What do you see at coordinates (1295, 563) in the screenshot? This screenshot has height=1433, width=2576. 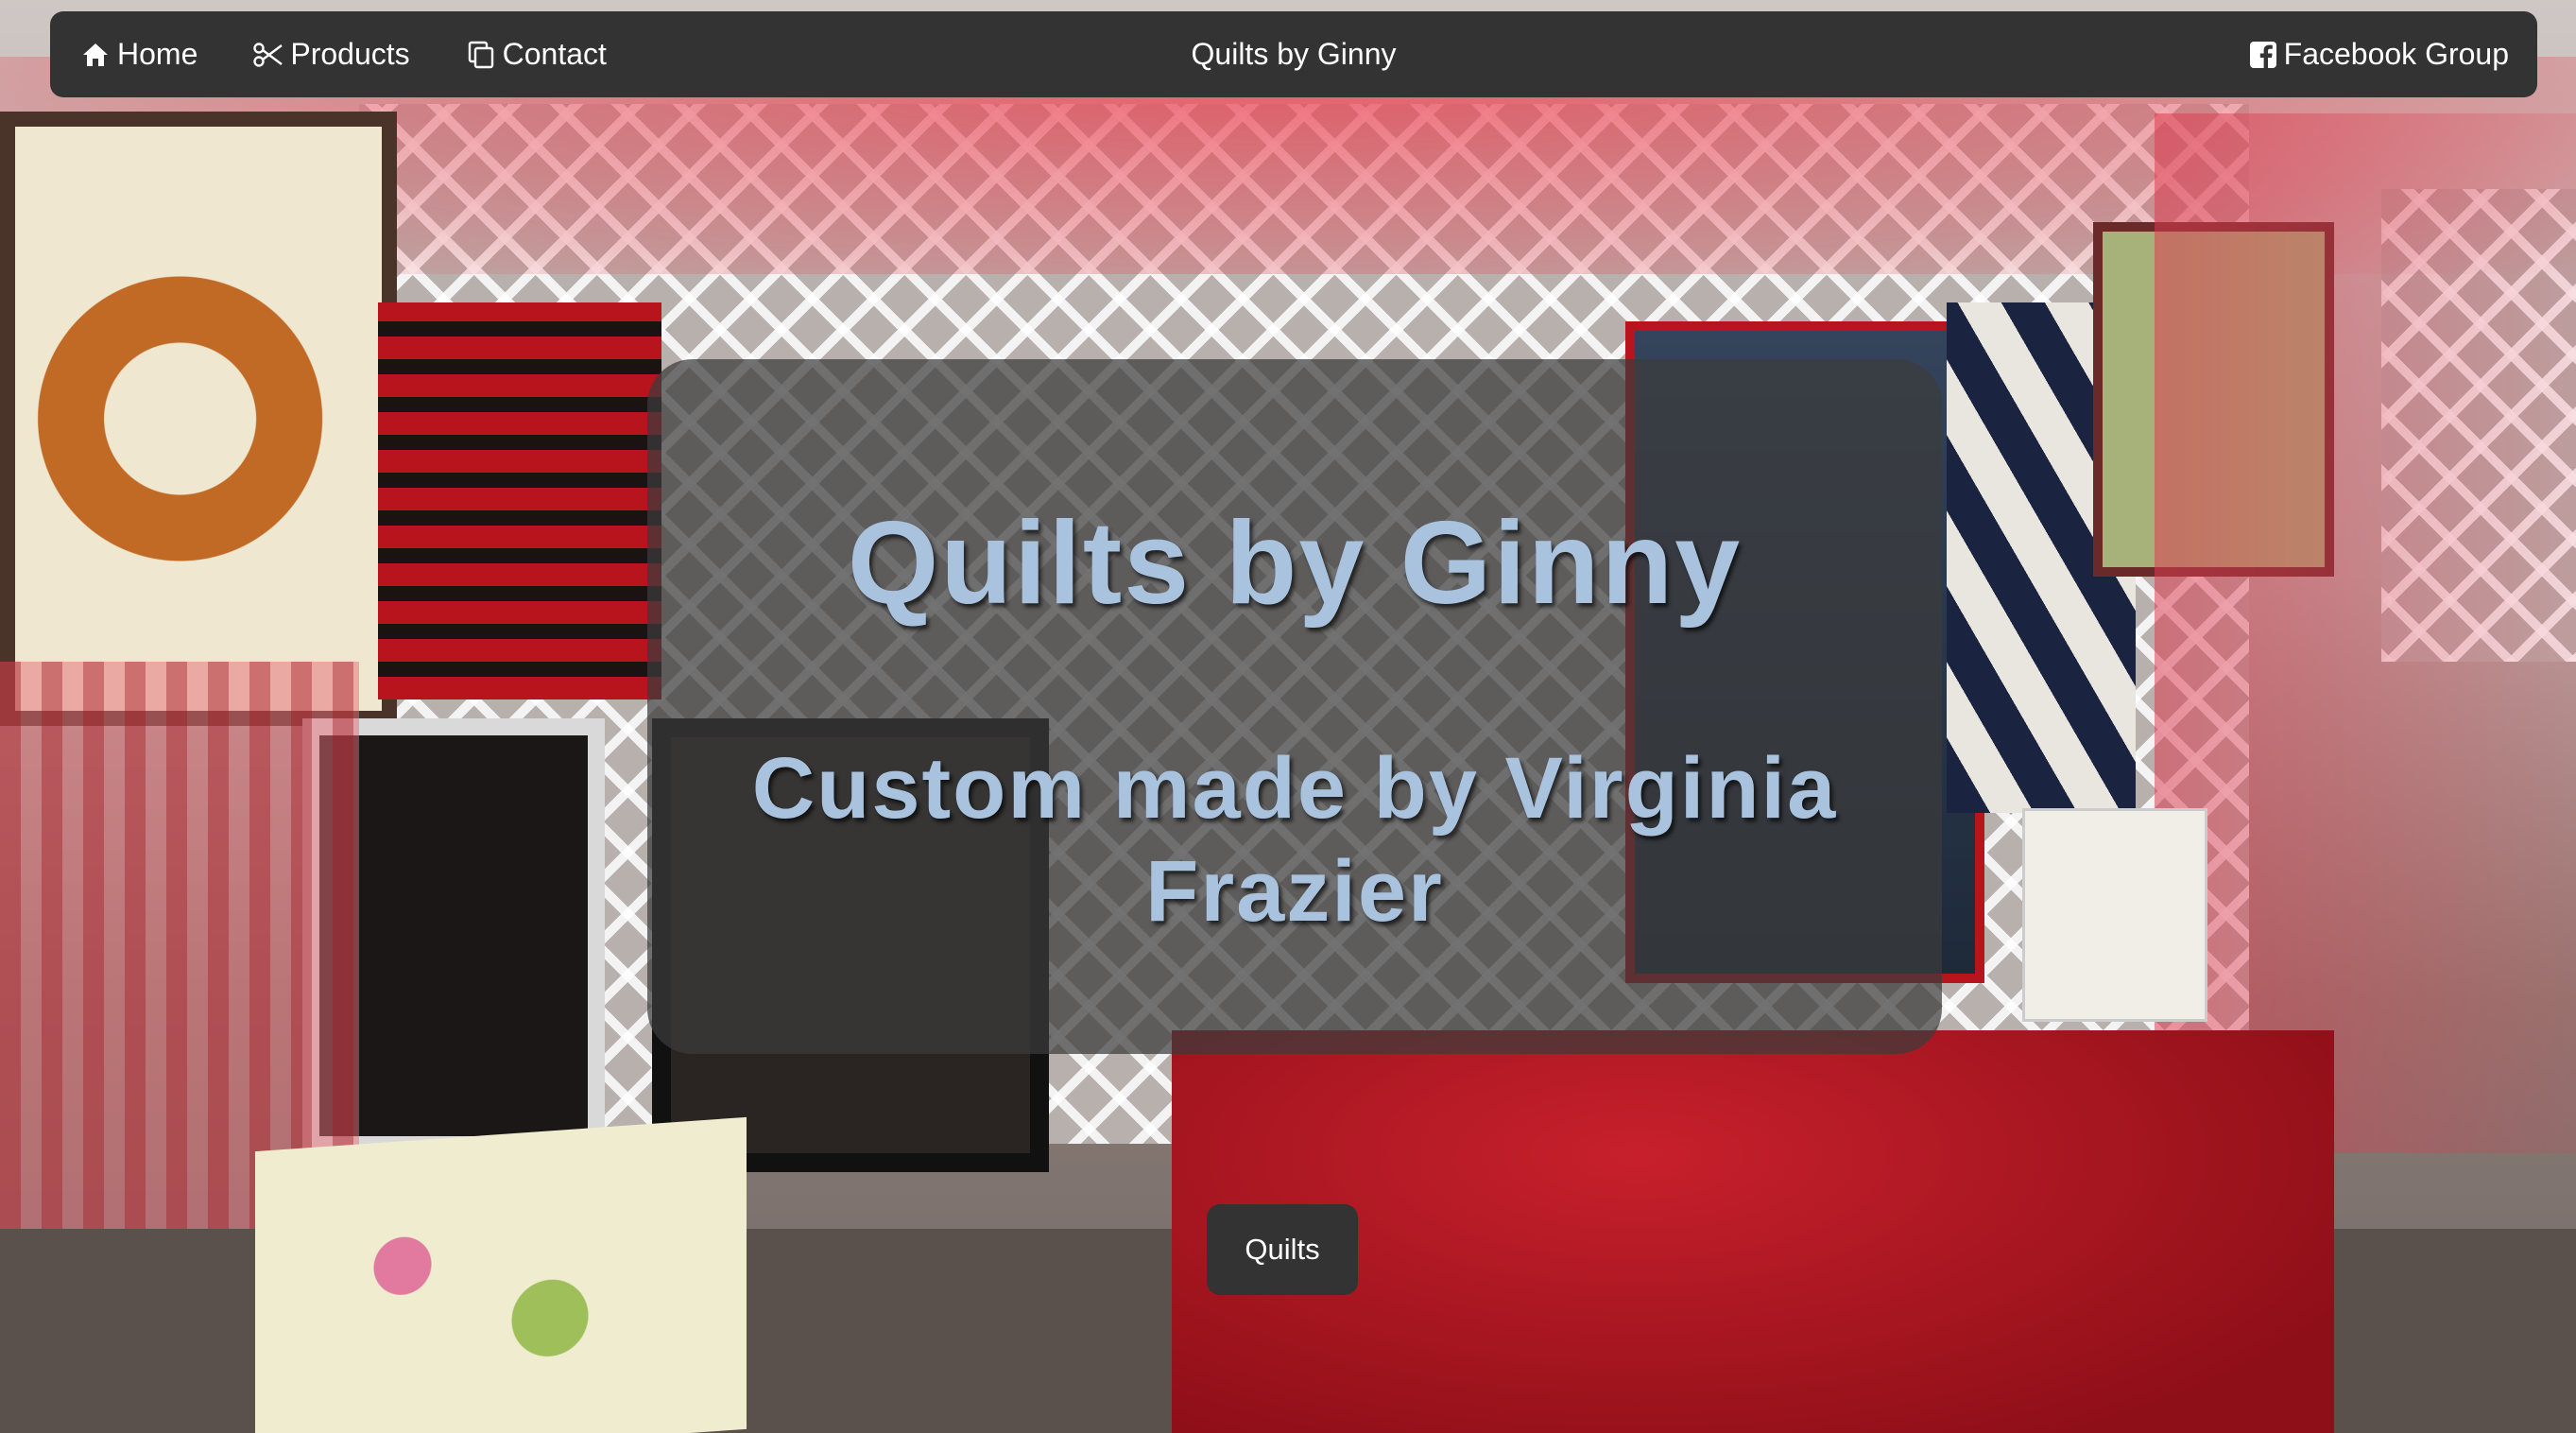 I see `hero-title: Quilts by Ginny` at bounding box center [1295, 563].